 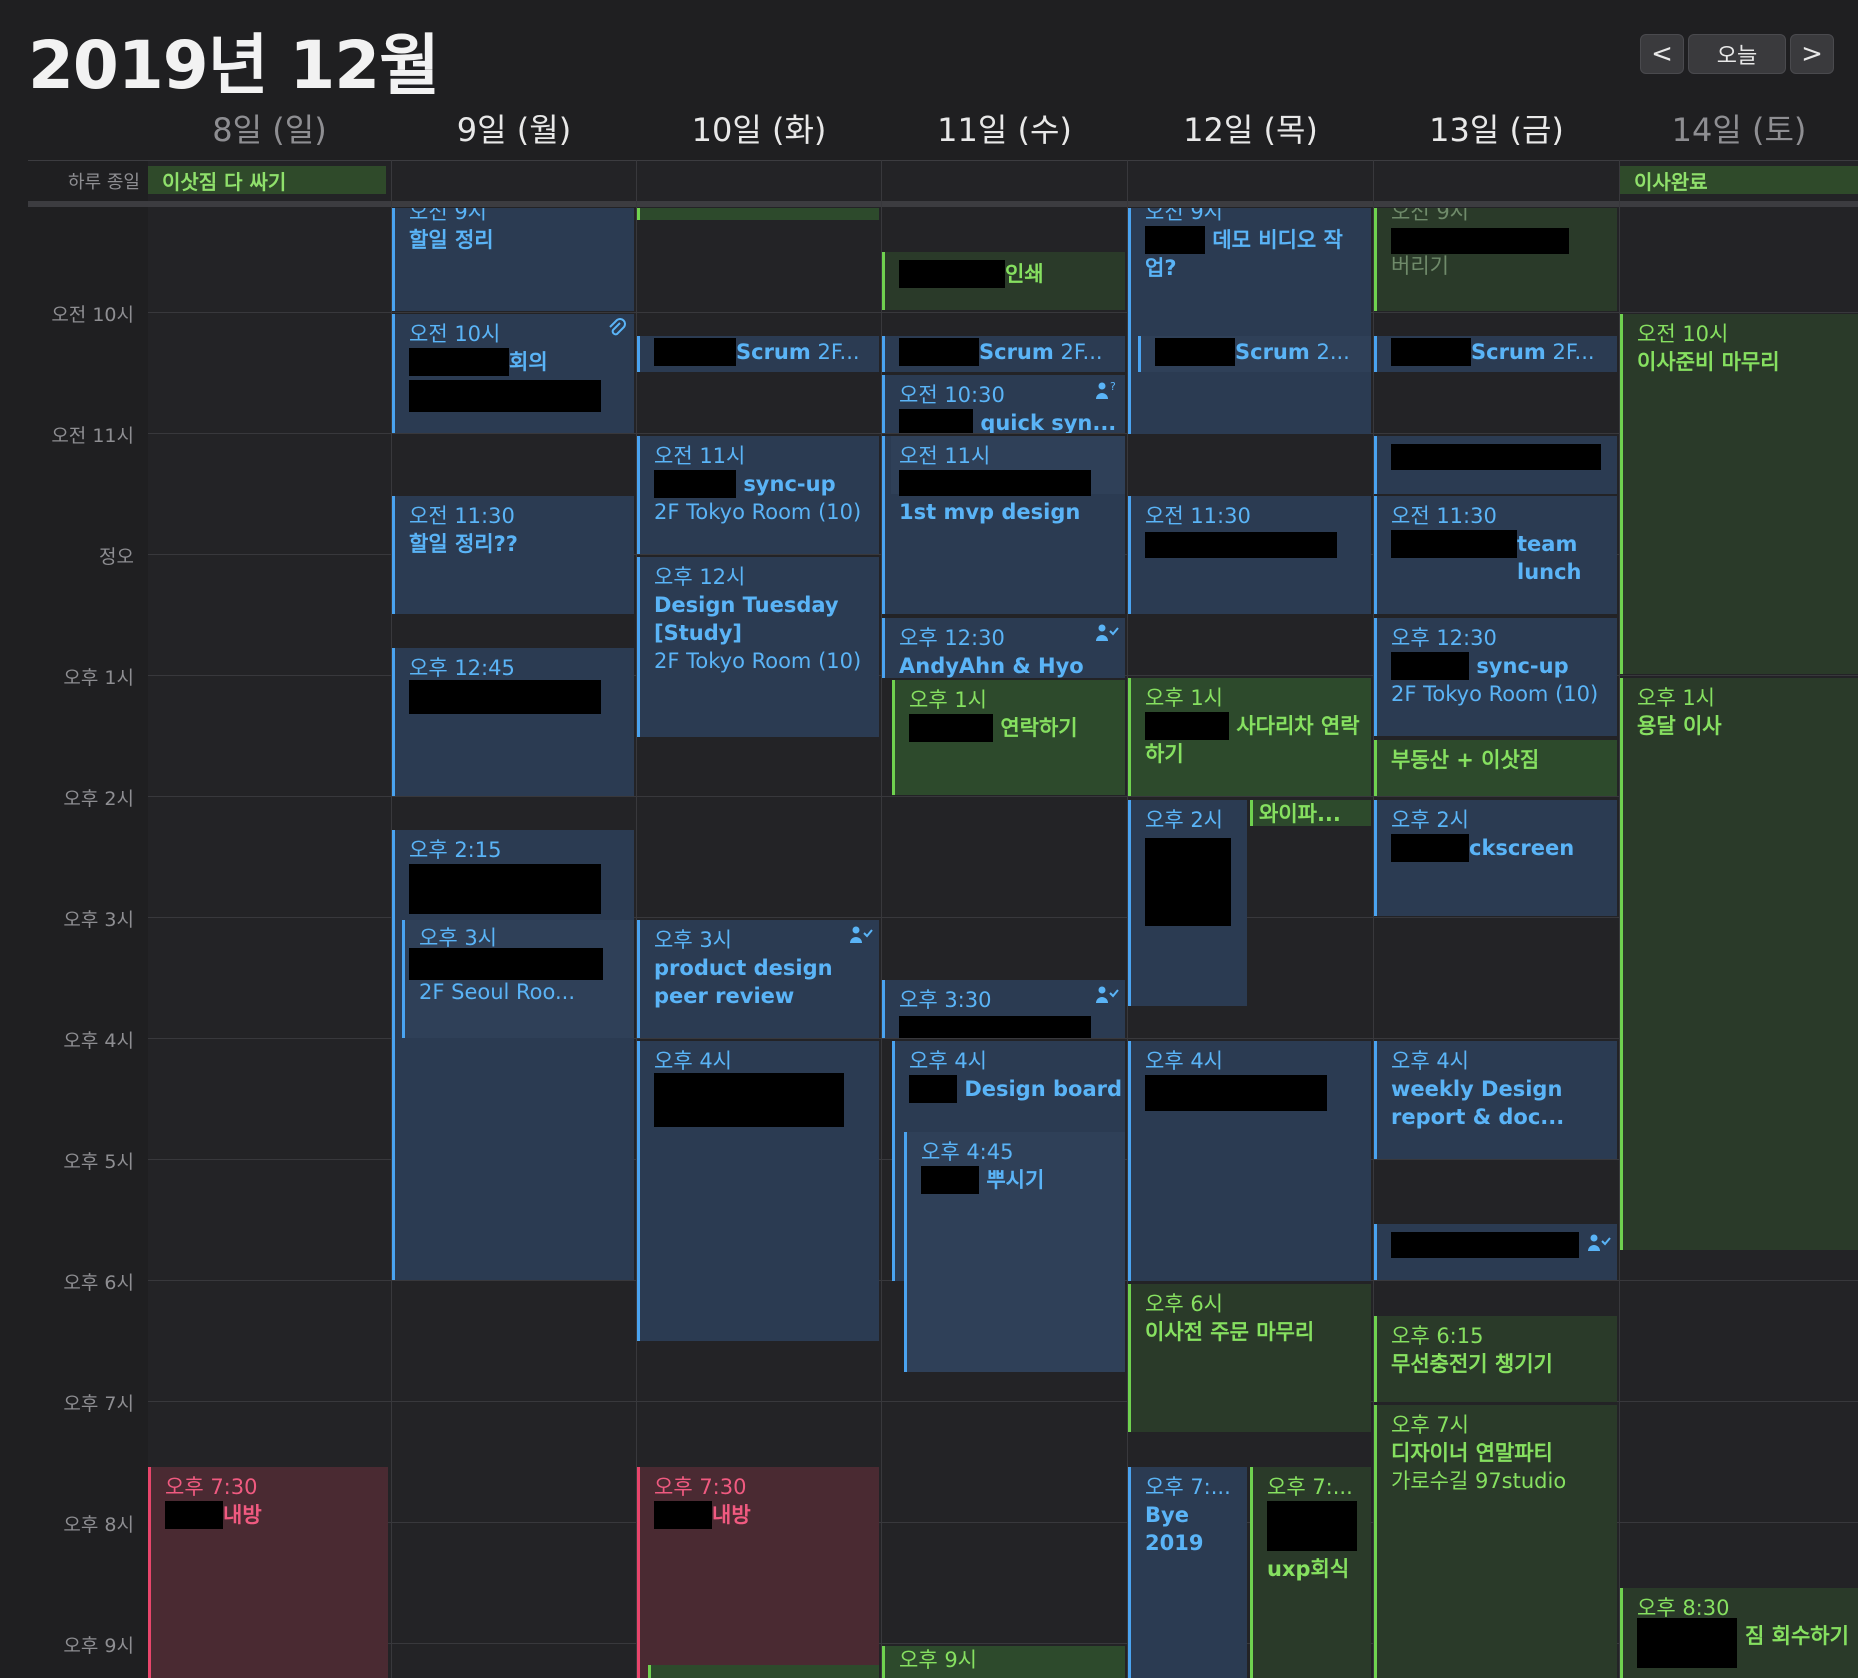 I want to click on event: 오후 12:45, so click(x=513, y=722).